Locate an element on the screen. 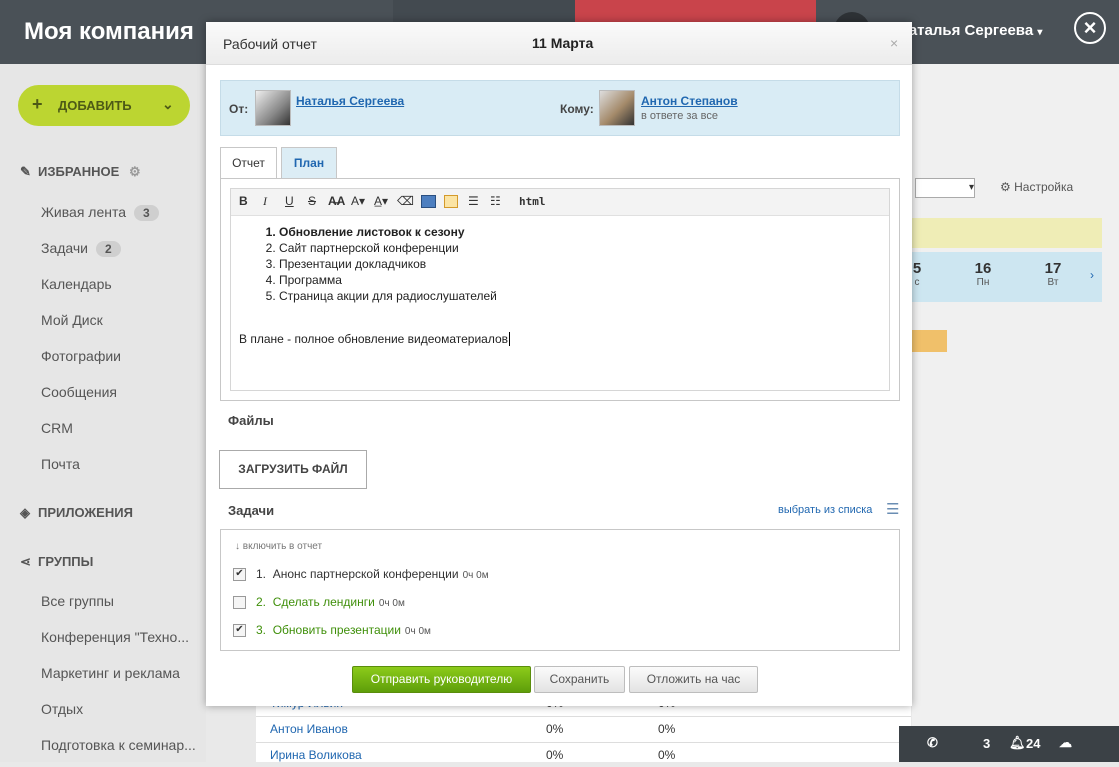 The width and height of the screenshot is (1119, 767). task-link: Обновить презентации is located at coordinates (337, 630).